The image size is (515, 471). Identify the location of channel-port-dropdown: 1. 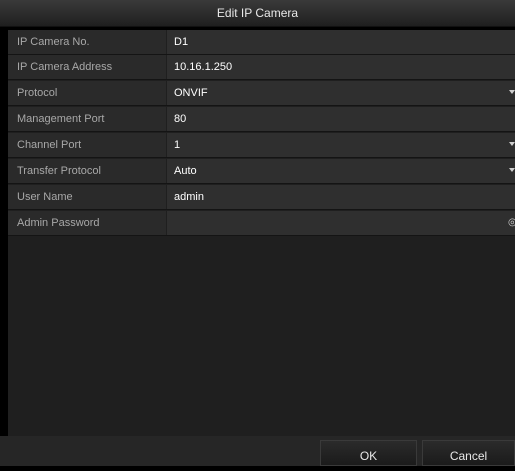
(341, 145).